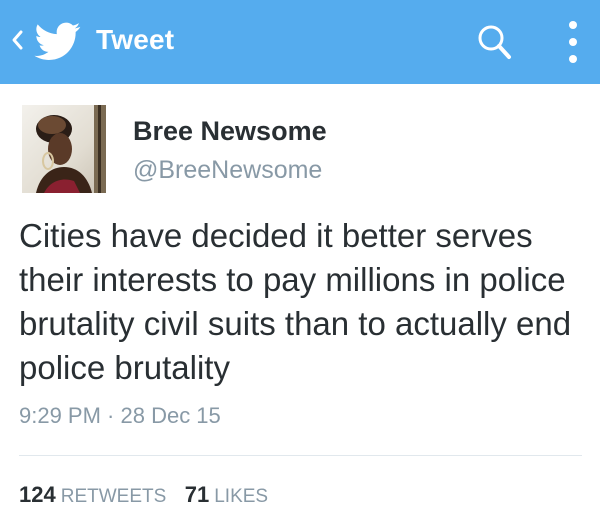 The height and width of the screenshot is (523, 600). I want to click on more-vertical-icon, so click(573, 42).